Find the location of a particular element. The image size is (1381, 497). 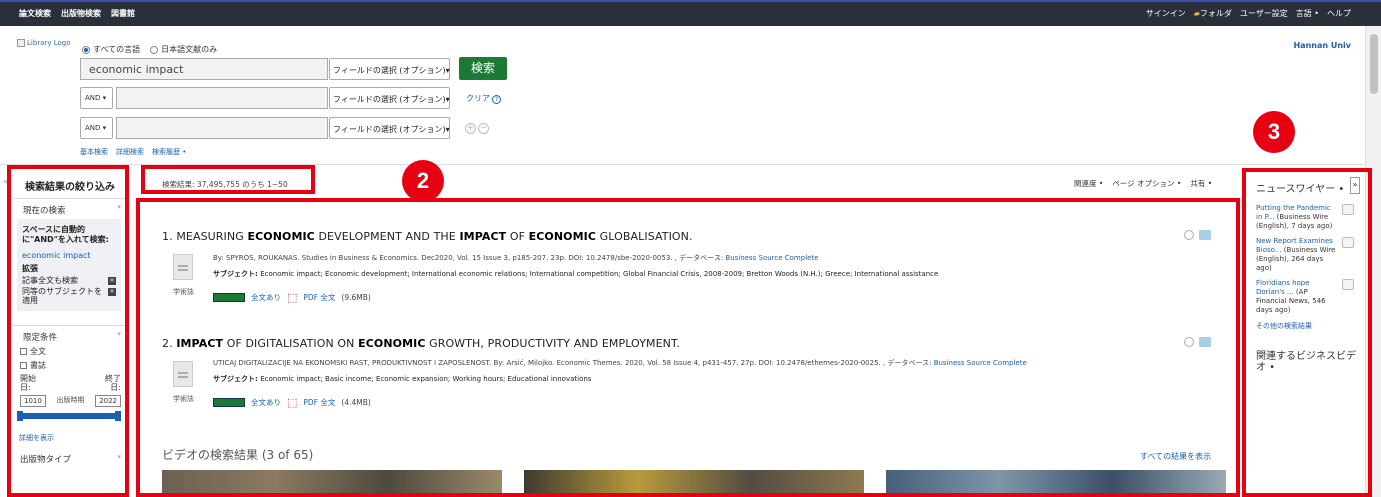

help-icon: ? is located at coordinates (496, 99).